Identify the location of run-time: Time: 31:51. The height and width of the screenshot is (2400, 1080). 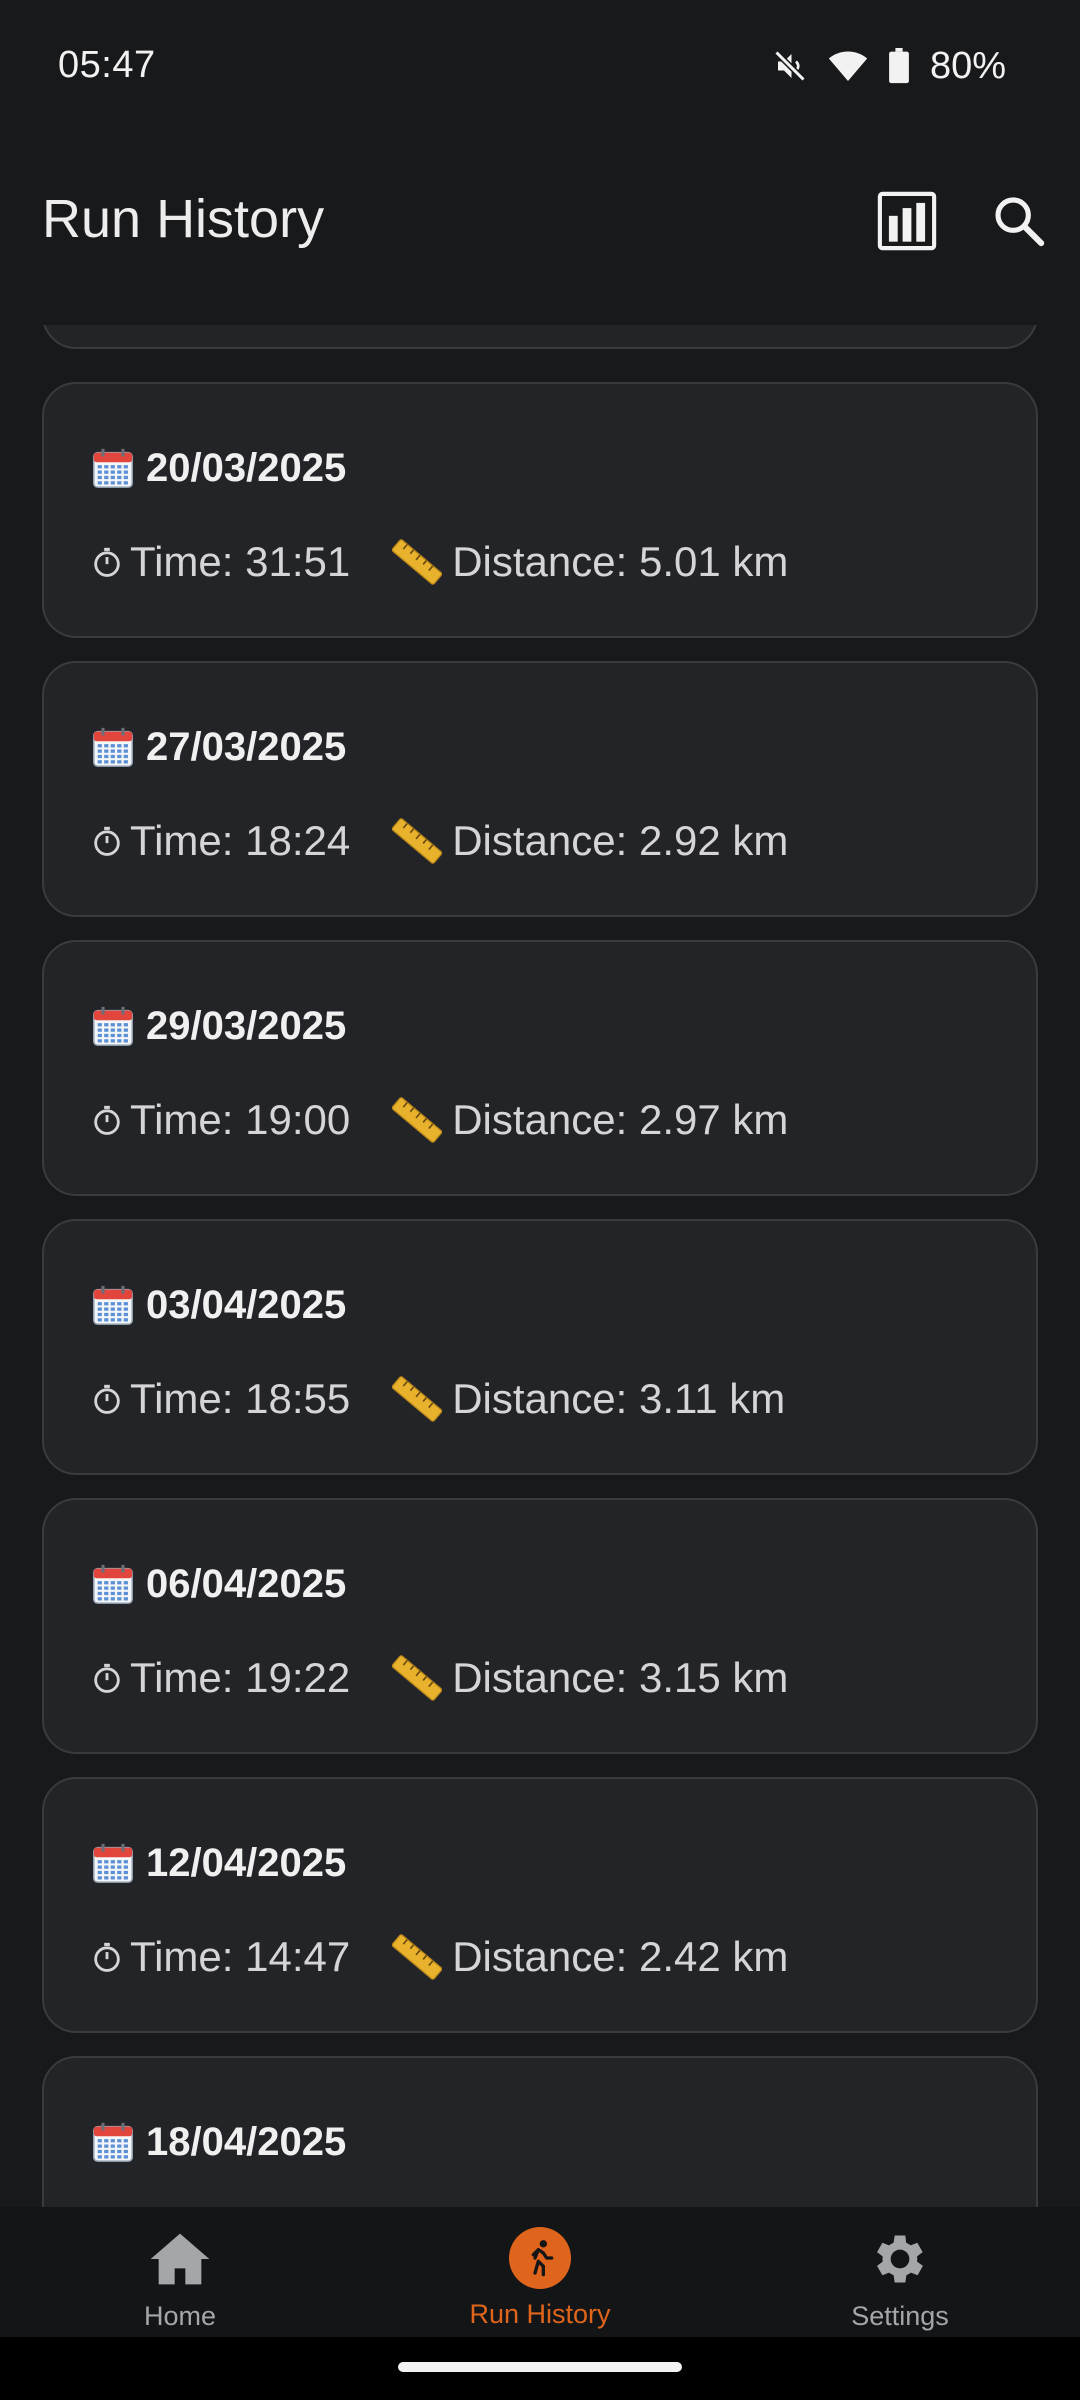
(240, 561).